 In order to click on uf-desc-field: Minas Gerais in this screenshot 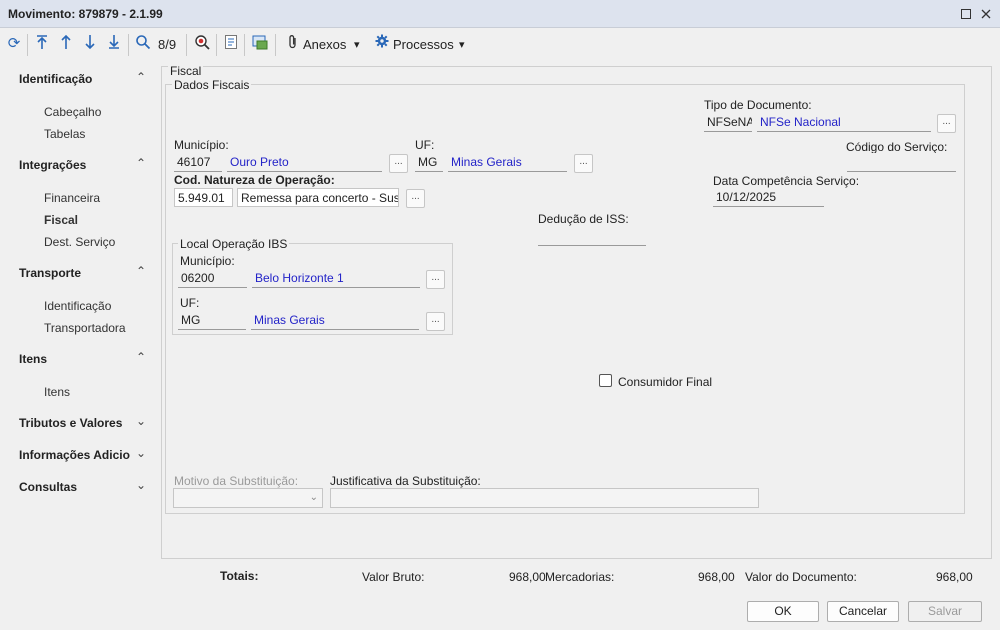, I will do `click(507, 162)`.